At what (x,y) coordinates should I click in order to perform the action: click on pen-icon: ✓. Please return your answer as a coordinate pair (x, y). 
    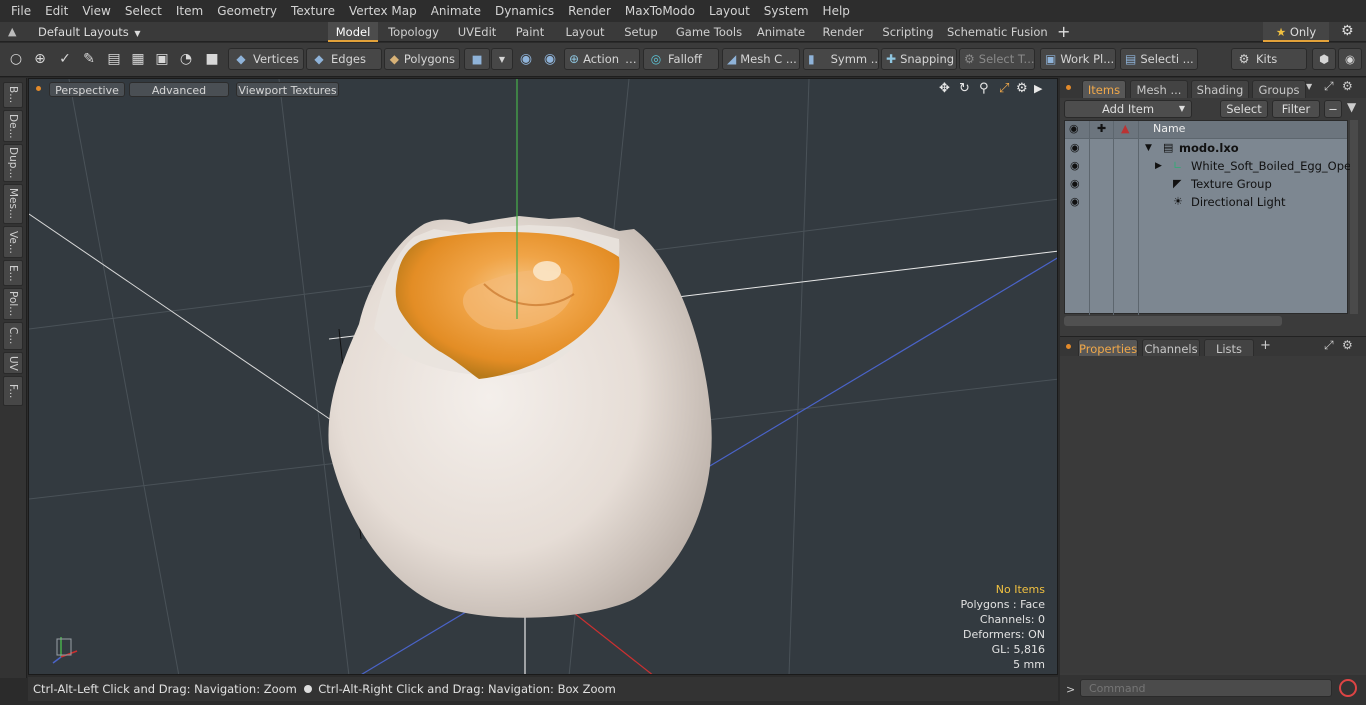
    Looking at the image, I should click on (65, 59).